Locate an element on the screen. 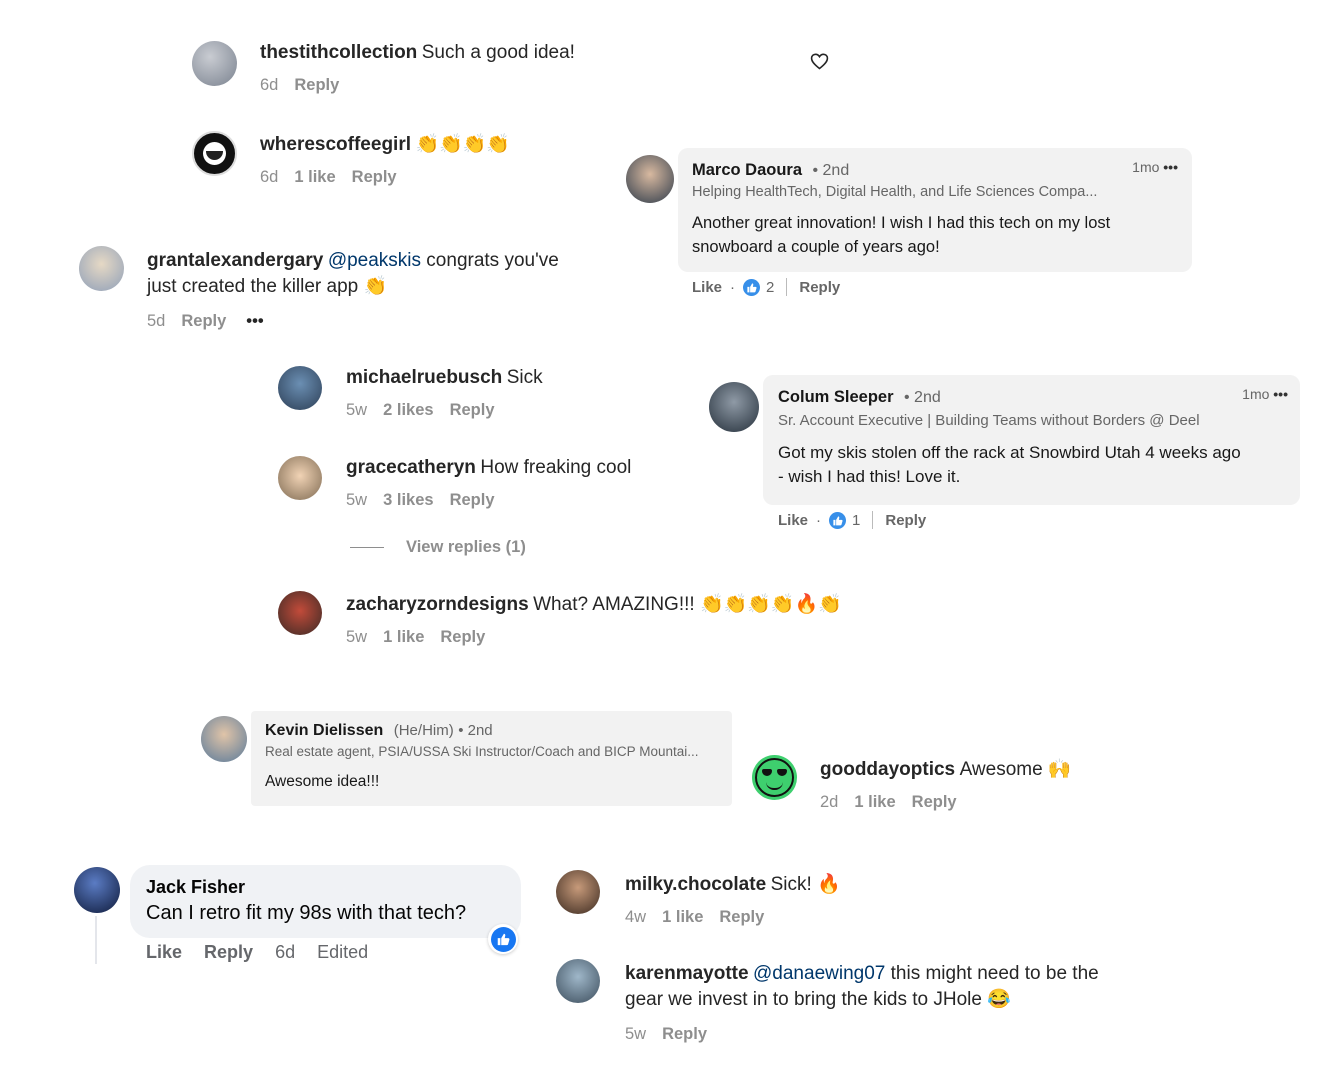  username: gooddayoptics is located at coordinates (887, 769).